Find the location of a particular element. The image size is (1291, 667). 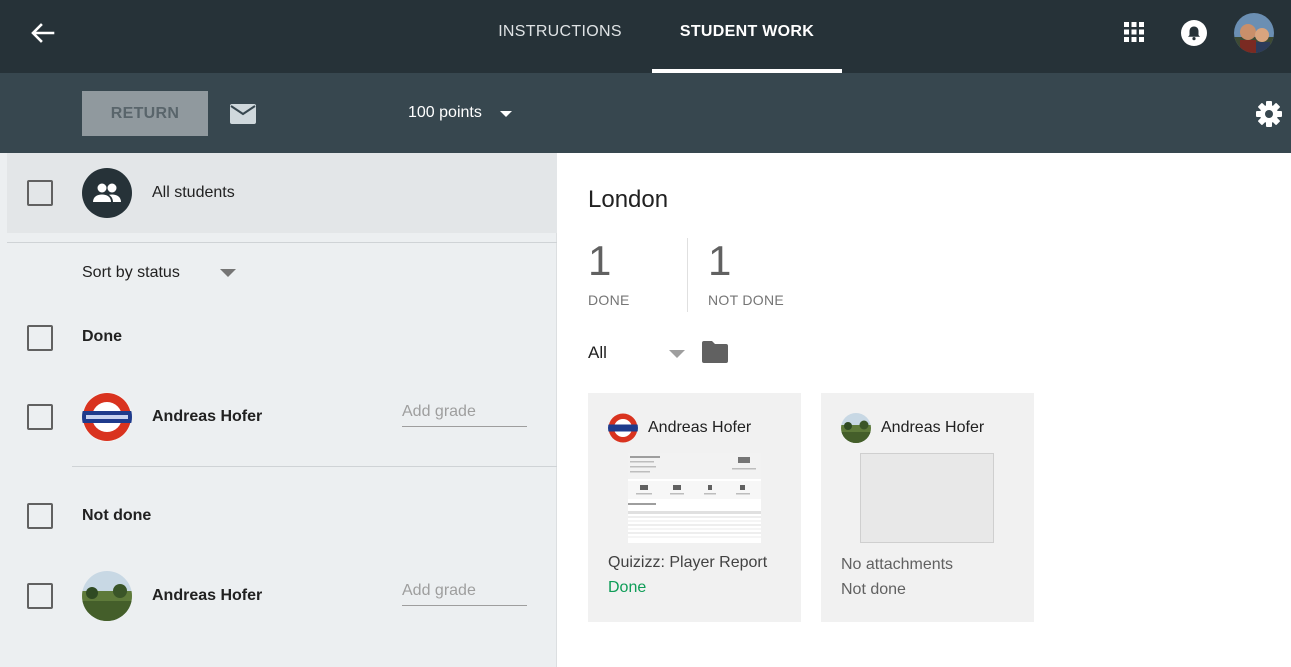

back-arrow-icon is located at coordinates (42, 33).